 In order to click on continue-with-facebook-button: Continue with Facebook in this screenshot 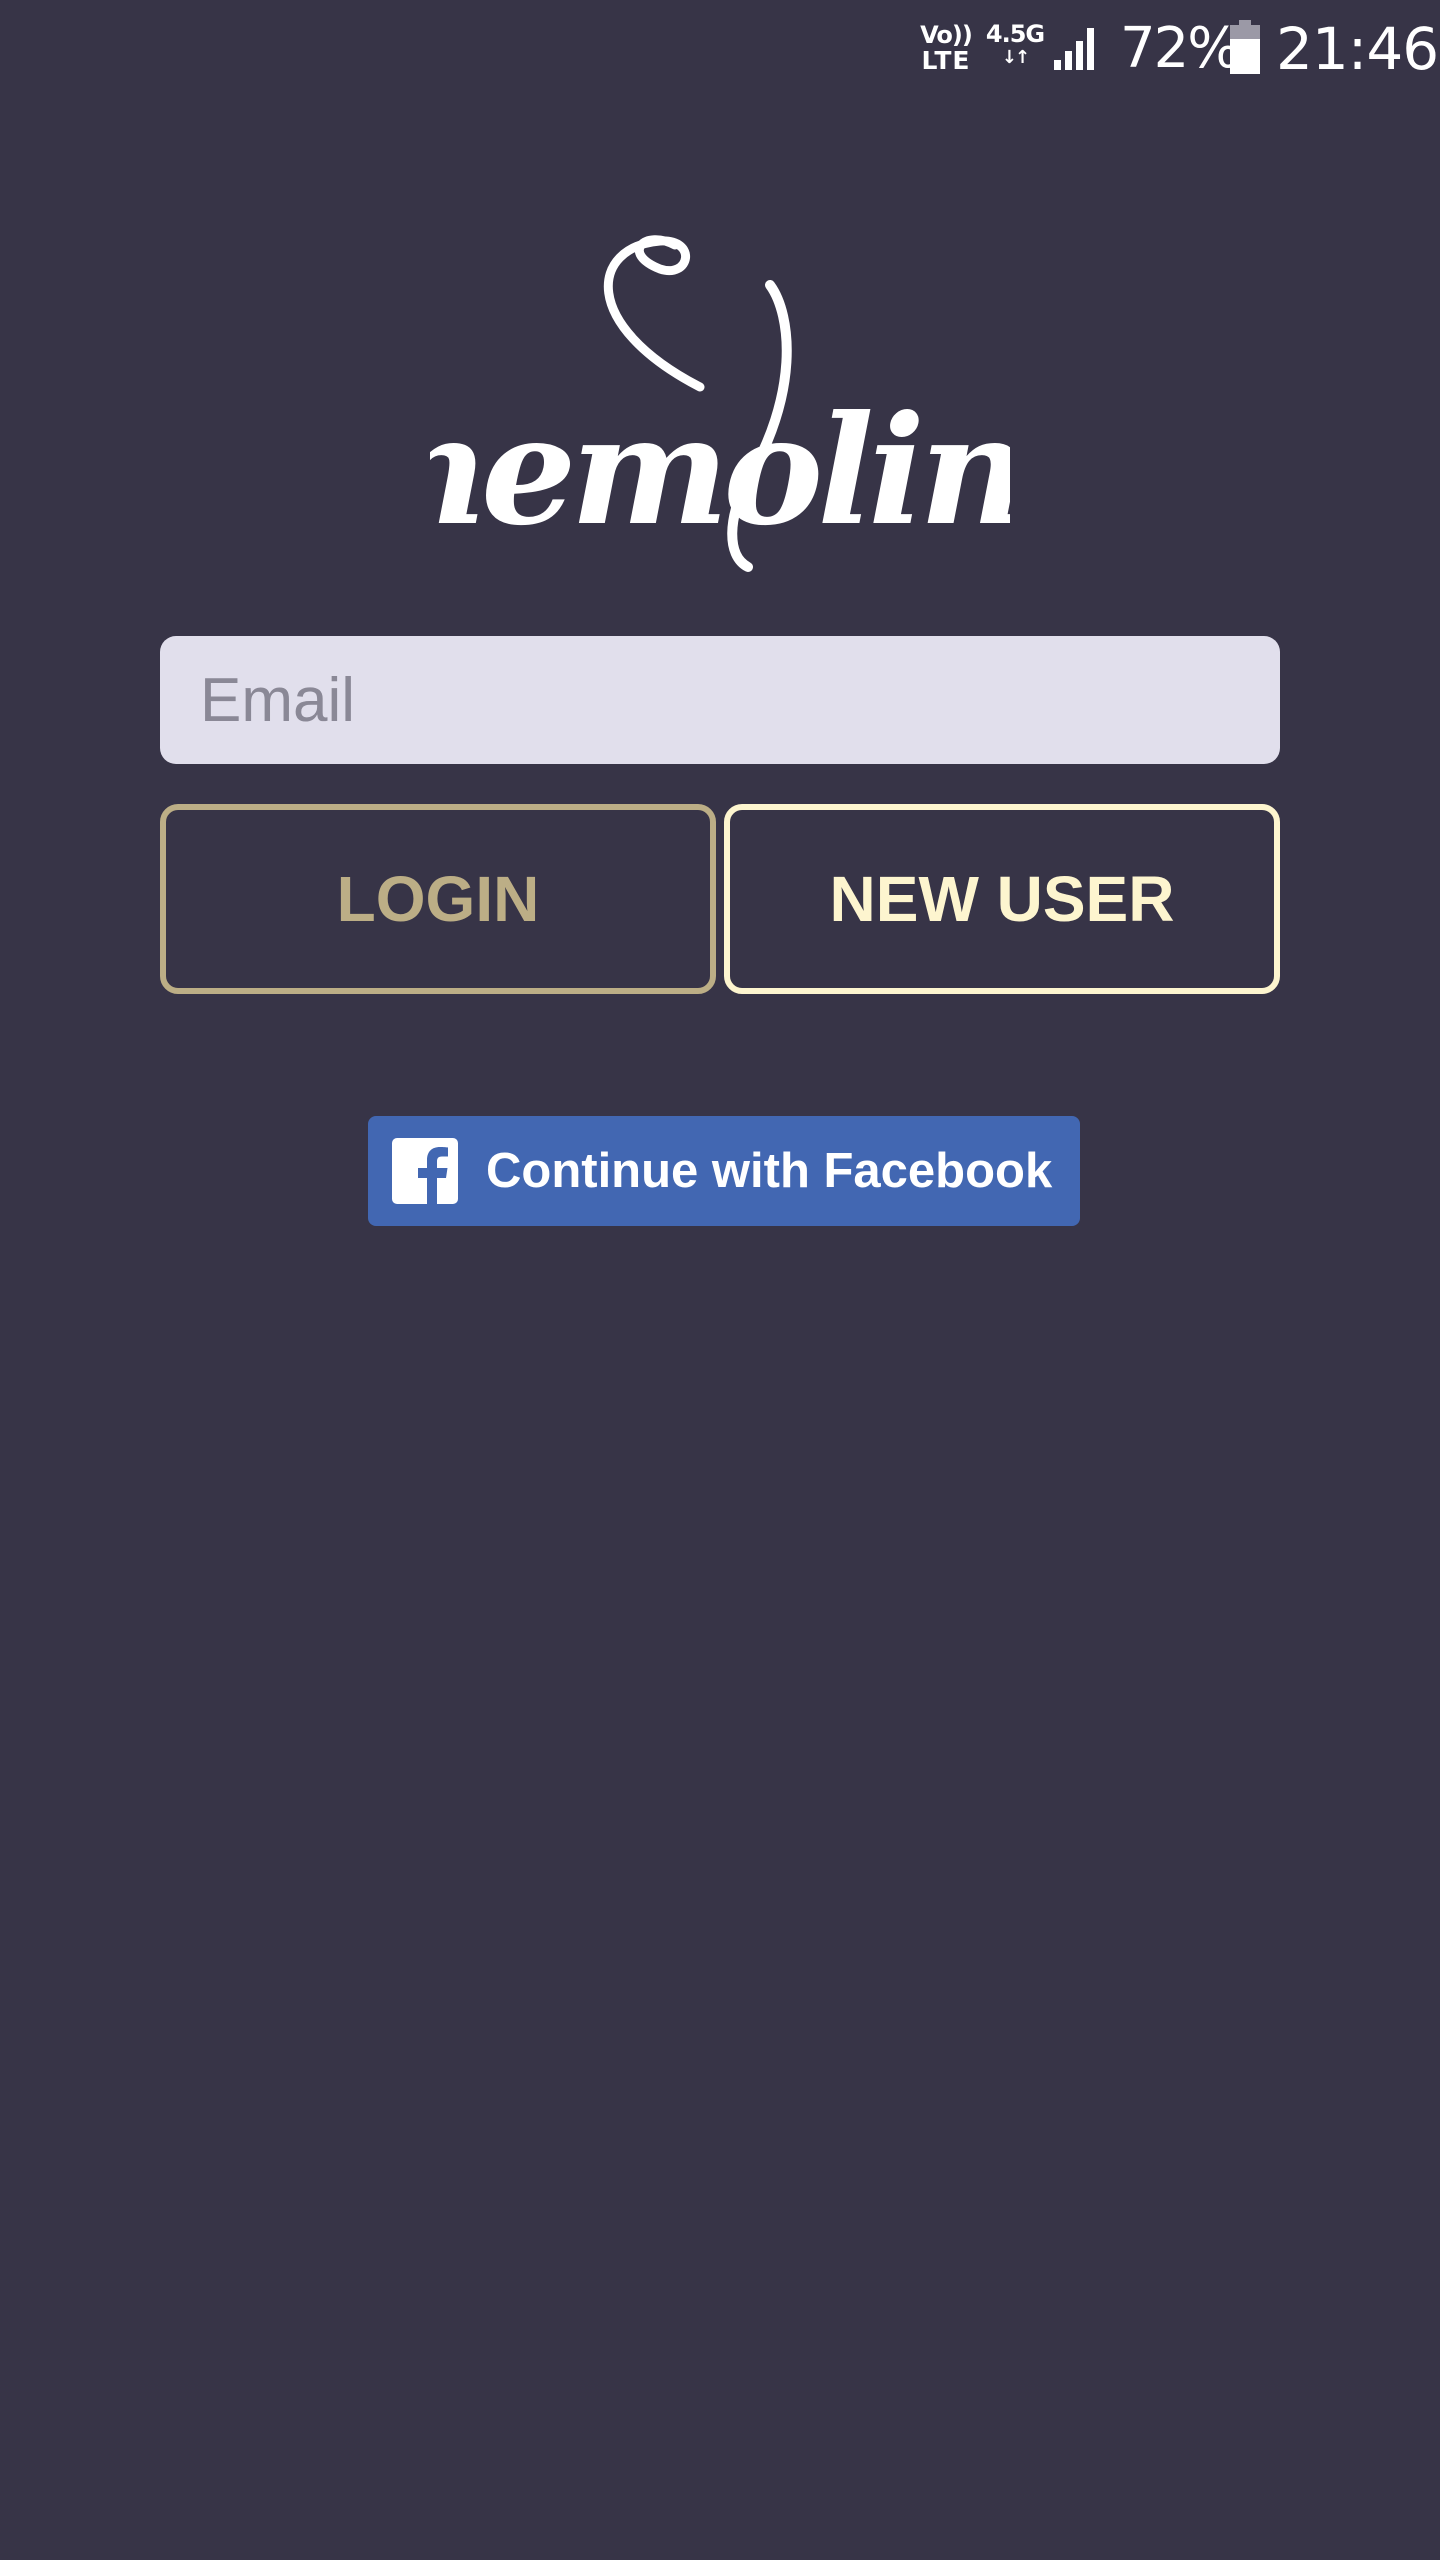, I will do `click(724, 1171)`.